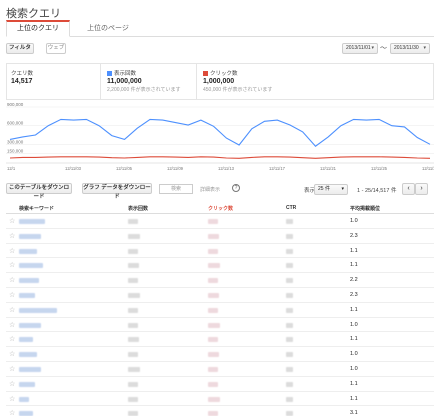 Image resolution: width=440 pixels, height=416 pixels. Describe the element at coordinates (249, 81) in the screenshot. I see `metric-clicks: クリック数 1,000,000 450,000 件が表示されています` at that location.